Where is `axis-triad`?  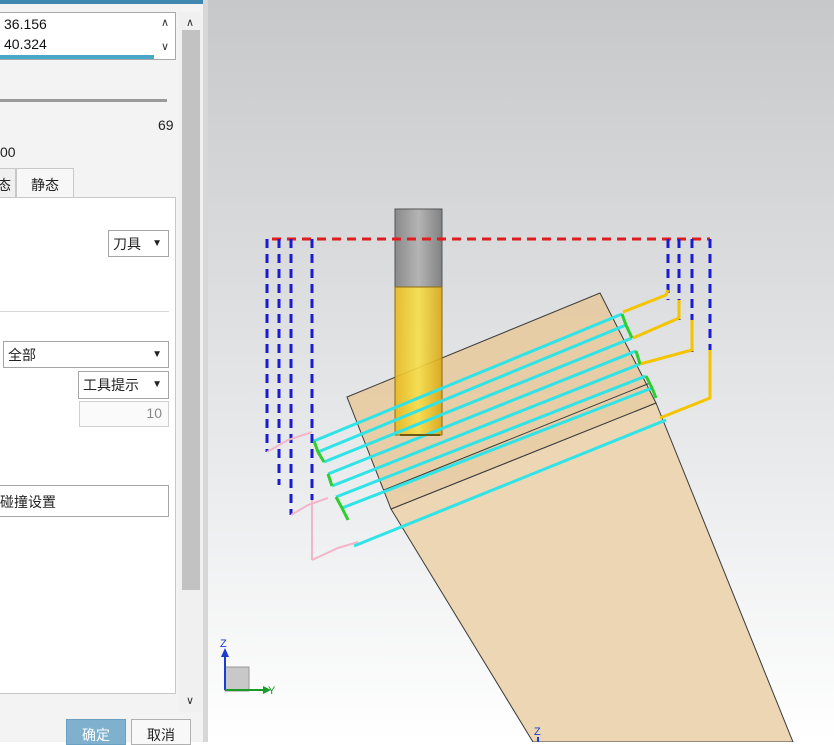
axis-triad is located at coordinates (246, 671).